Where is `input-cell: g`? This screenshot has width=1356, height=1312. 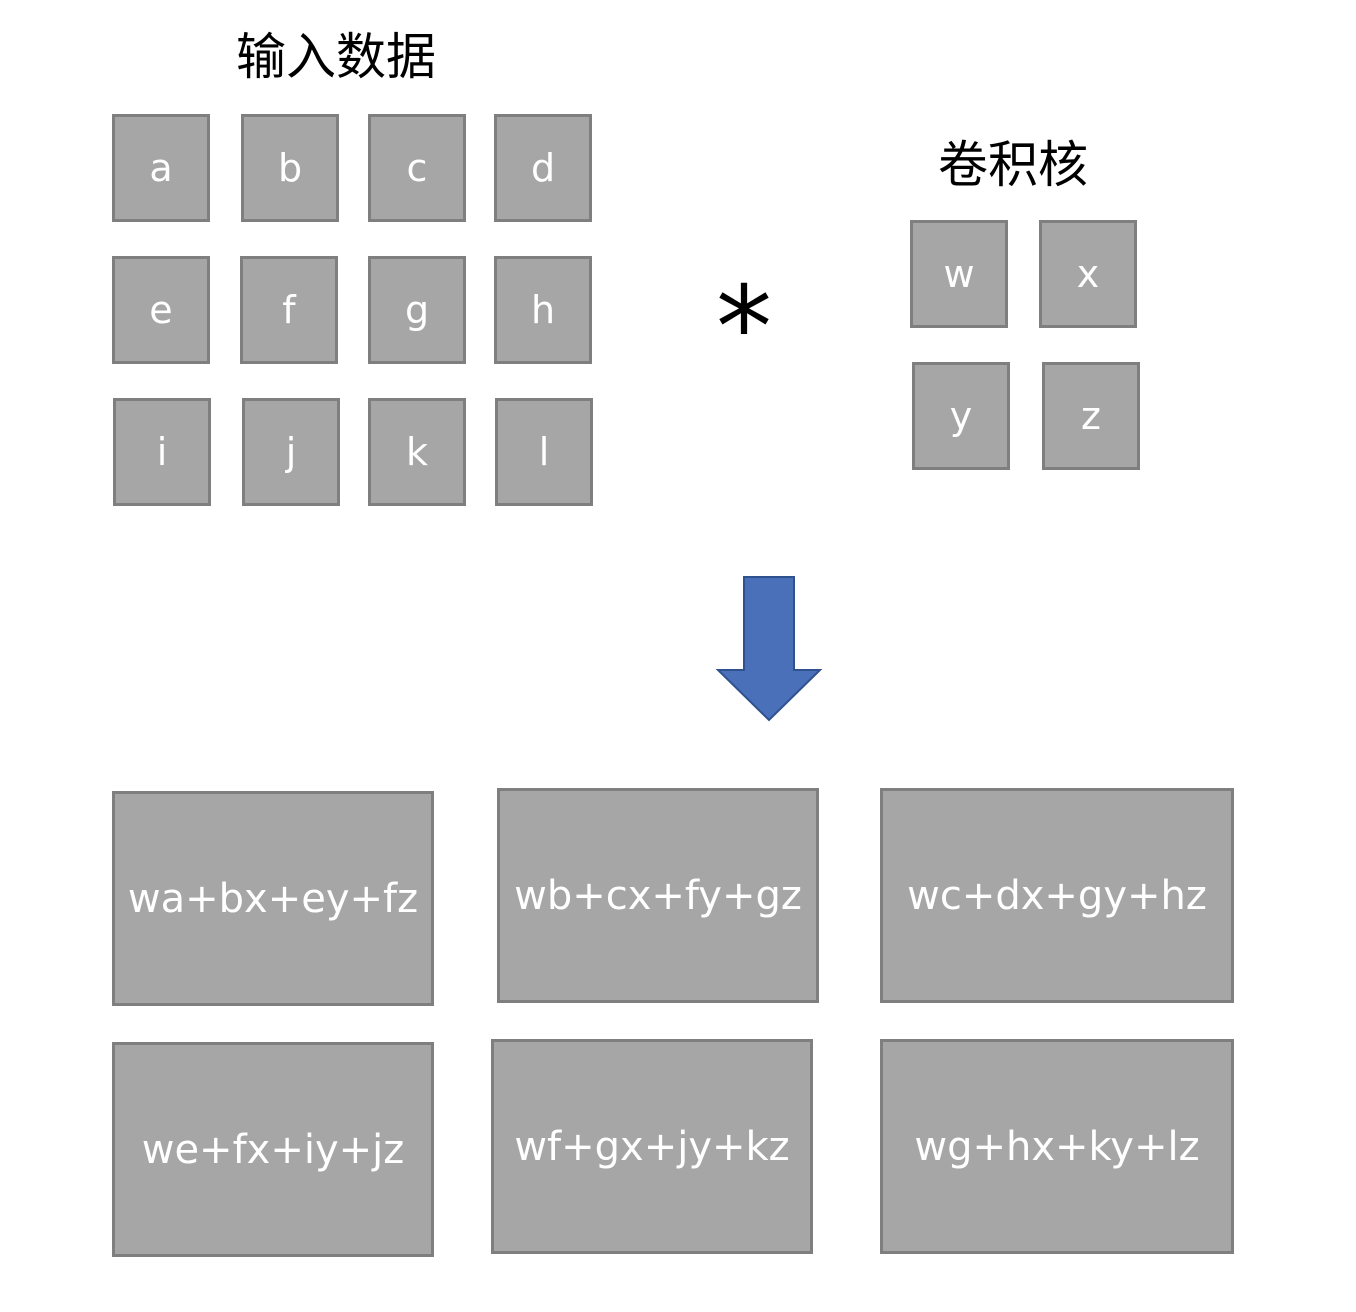
input-cell: g is located at coordinates (417, 310).